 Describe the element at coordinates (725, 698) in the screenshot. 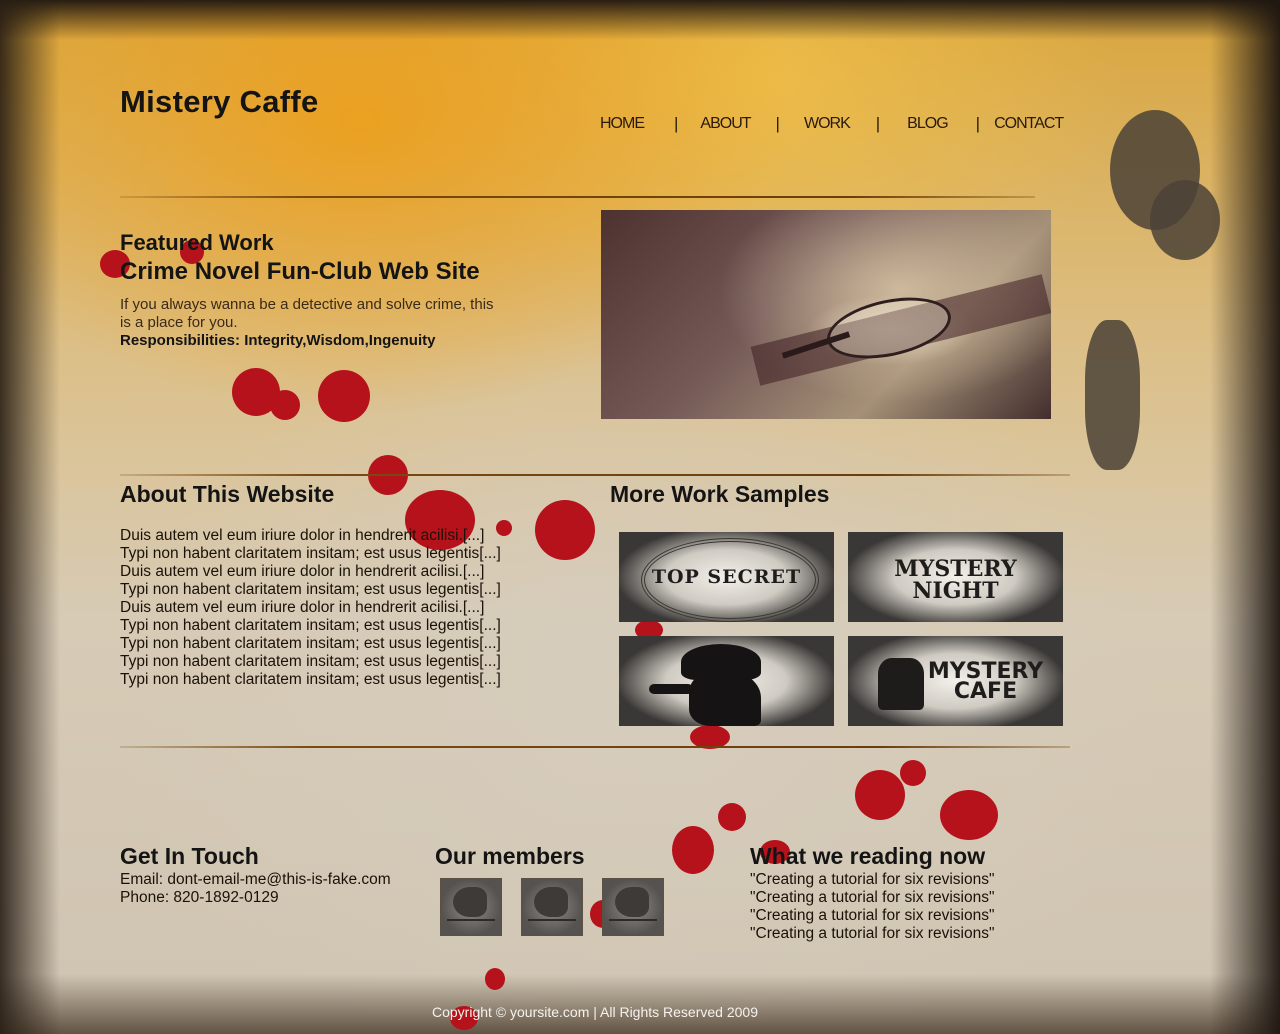

I see `detective-silhouette-icon` at that location.